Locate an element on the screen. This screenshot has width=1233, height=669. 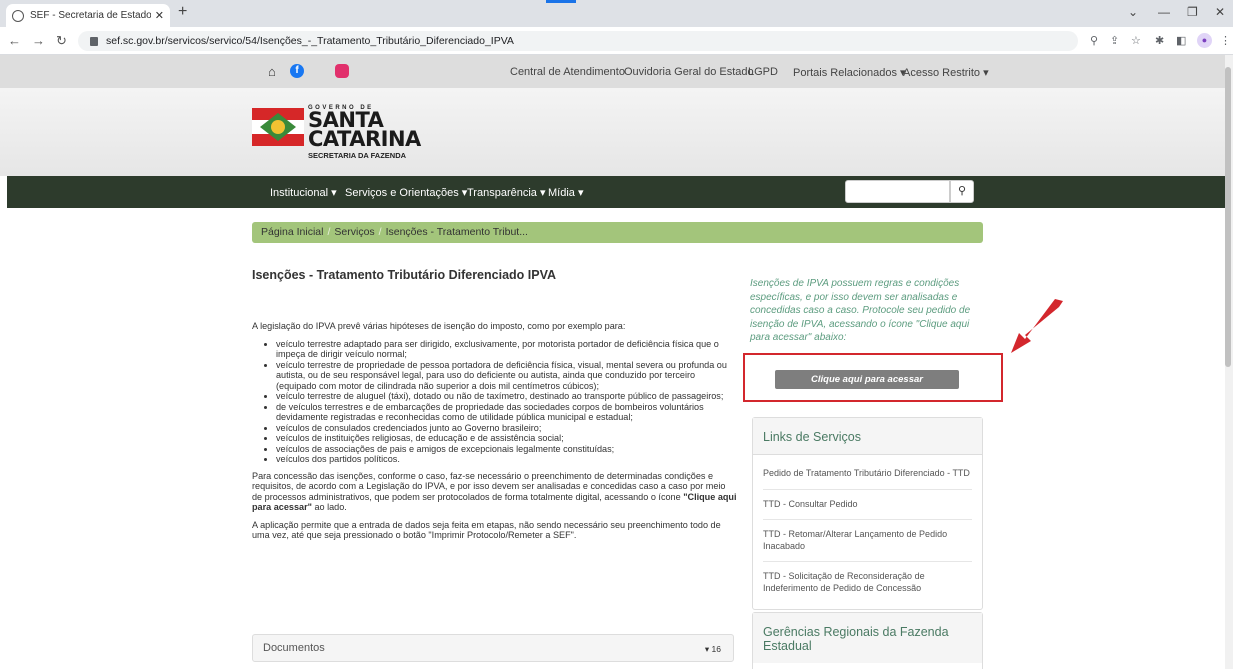
link-ouvidoria: Ouvidoria Geral do Estado is located at coordinates (689, 72).